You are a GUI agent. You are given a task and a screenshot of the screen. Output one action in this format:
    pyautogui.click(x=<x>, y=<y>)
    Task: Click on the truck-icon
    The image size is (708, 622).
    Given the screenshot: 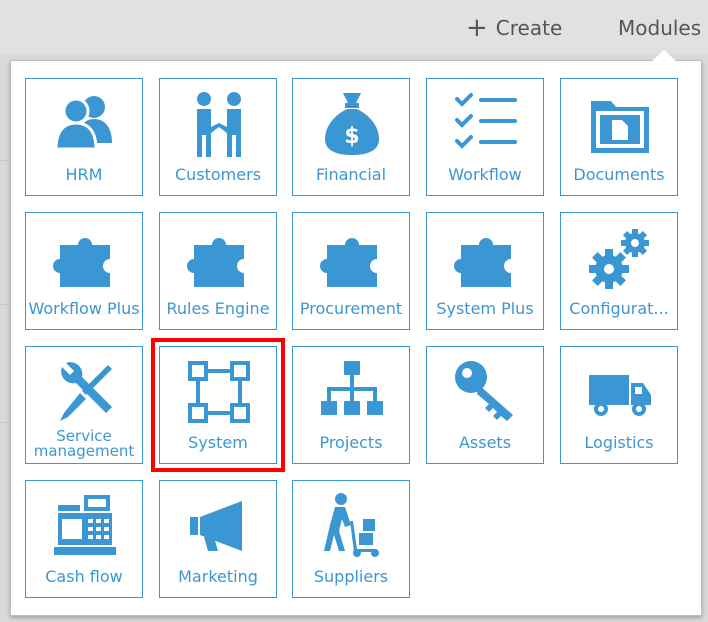 What is the action you would take?
    pyautogui.click(x=620, y=392)
    